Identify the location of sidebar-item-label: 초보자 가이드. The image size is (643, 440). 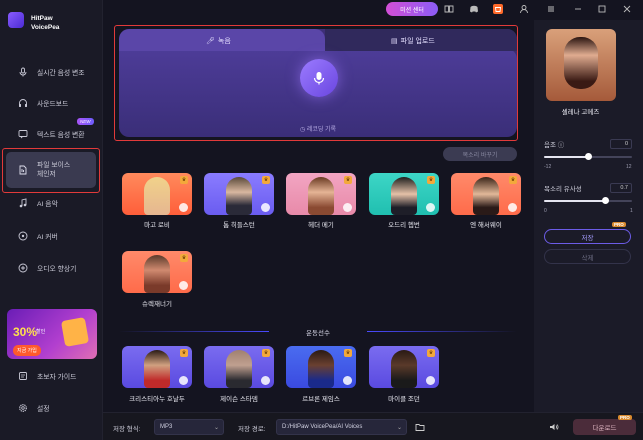
(57, 377).